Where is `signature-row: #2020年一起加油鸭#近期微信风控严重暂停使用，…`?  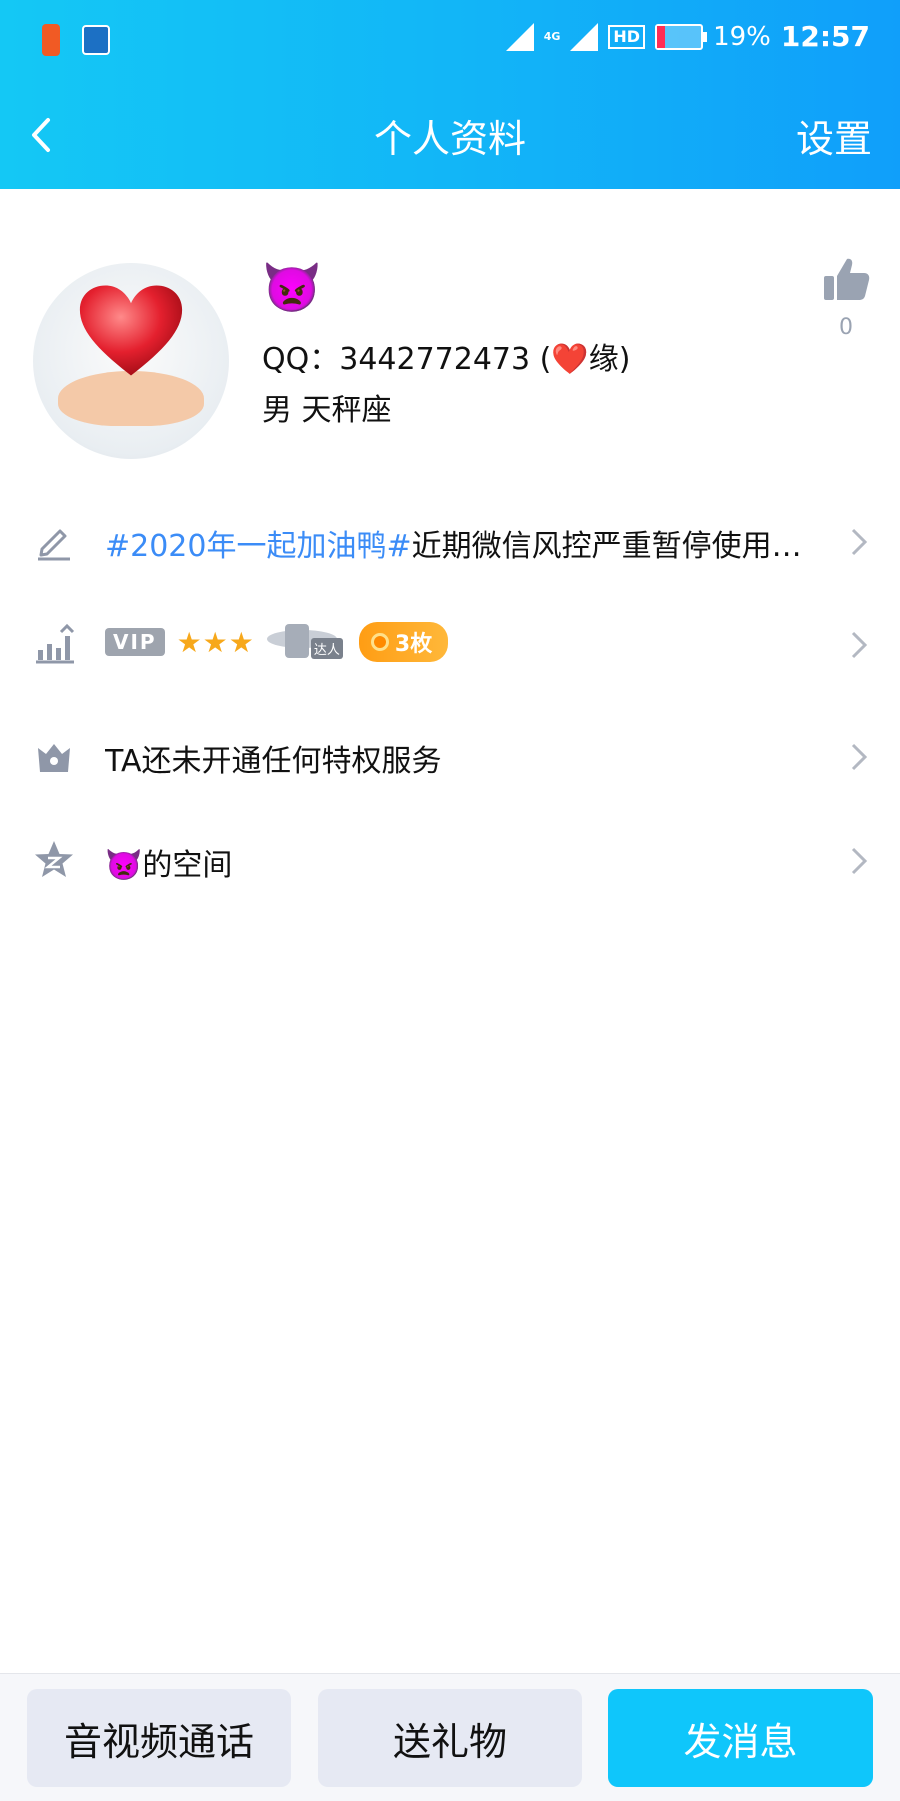
signature-row: #2020年一起加油鸭#近期微信风控严重暂停使用，… is located at coordinates (450, 542).